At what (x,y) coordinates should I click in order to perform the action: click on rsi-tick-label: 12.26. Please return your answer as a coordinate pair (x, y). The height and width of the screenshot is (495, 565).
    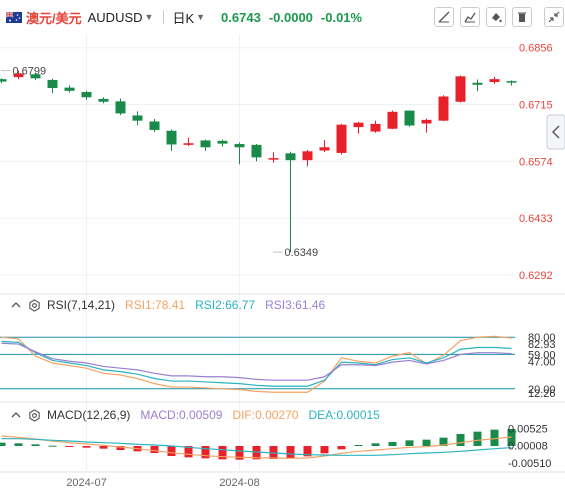
    Looking at the image, I should click on (542, 394).